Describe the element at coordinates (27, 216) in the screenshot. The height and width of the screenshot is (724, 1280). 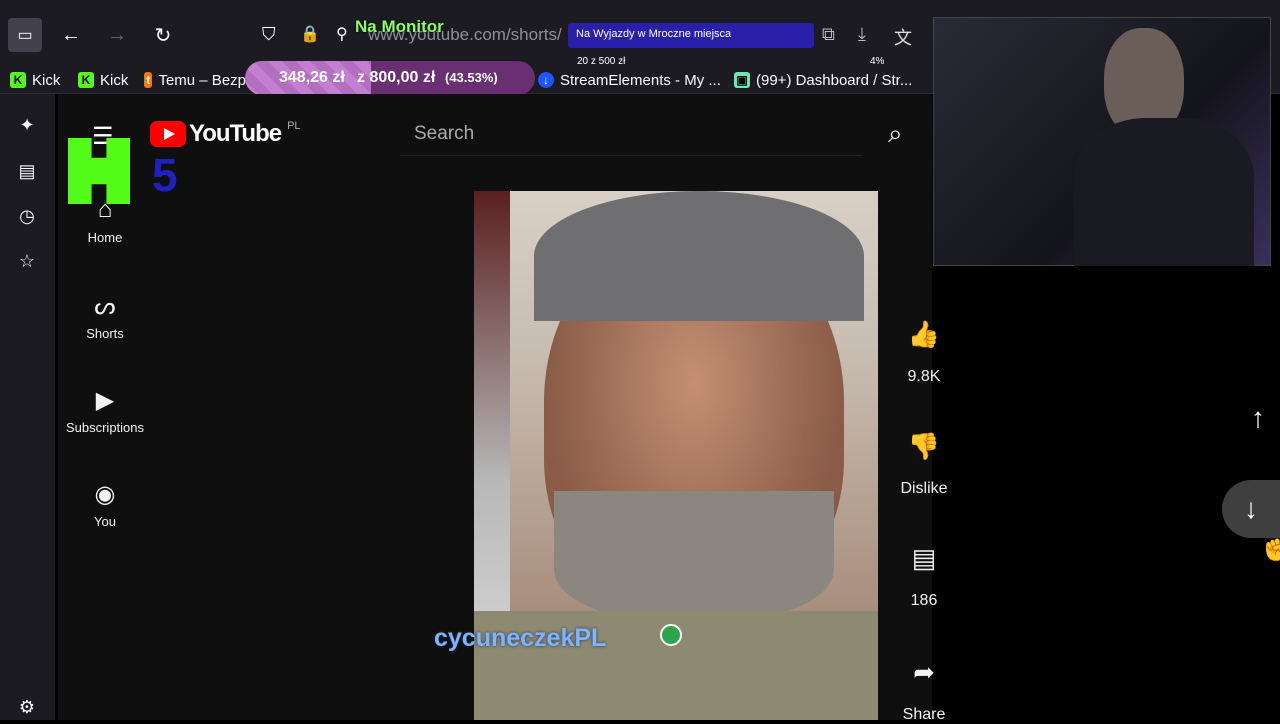
I see `history-icon: ◷` at that location.